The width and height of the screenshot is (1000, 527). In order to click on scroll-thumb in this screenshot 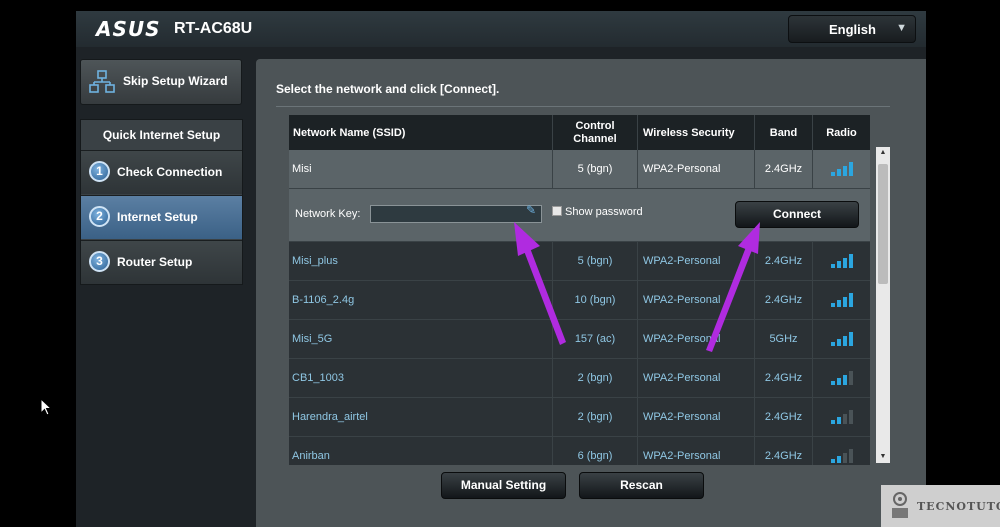, I will do `click(883, 224)`.